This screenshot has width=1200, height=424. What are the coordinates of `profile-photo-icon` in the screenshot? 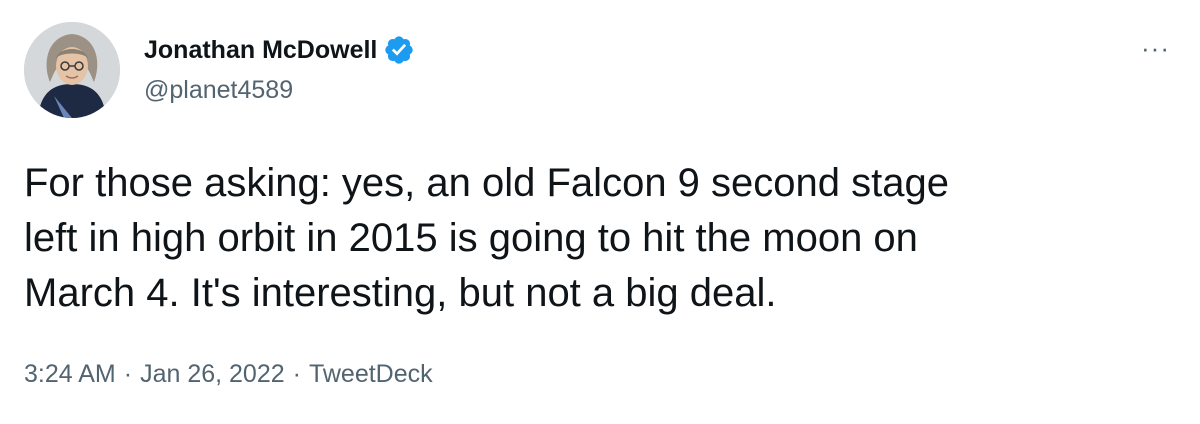 It's located at (72, 70).